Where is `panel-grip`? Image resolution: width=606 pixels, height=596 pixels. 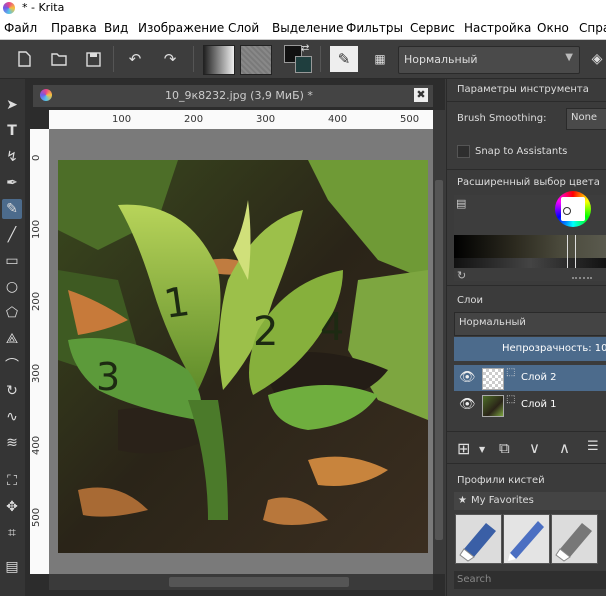
panel-grip is located at coordinates (582, 278).